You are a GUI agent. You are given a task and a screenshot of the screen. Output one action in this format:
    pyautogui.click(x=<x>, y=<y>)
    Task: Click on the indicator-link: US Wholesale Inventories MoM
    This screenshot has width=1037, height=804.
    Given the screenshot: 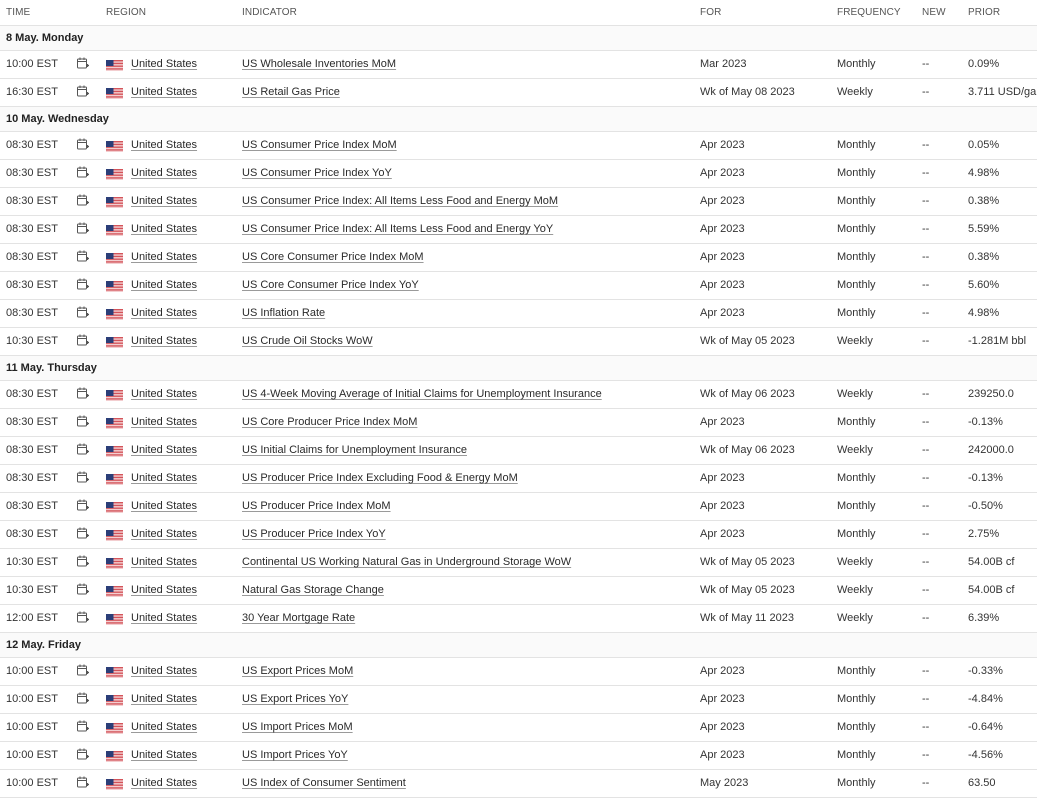 What is the action you would take?
    pyautogui.click(x=319, y=64)
    